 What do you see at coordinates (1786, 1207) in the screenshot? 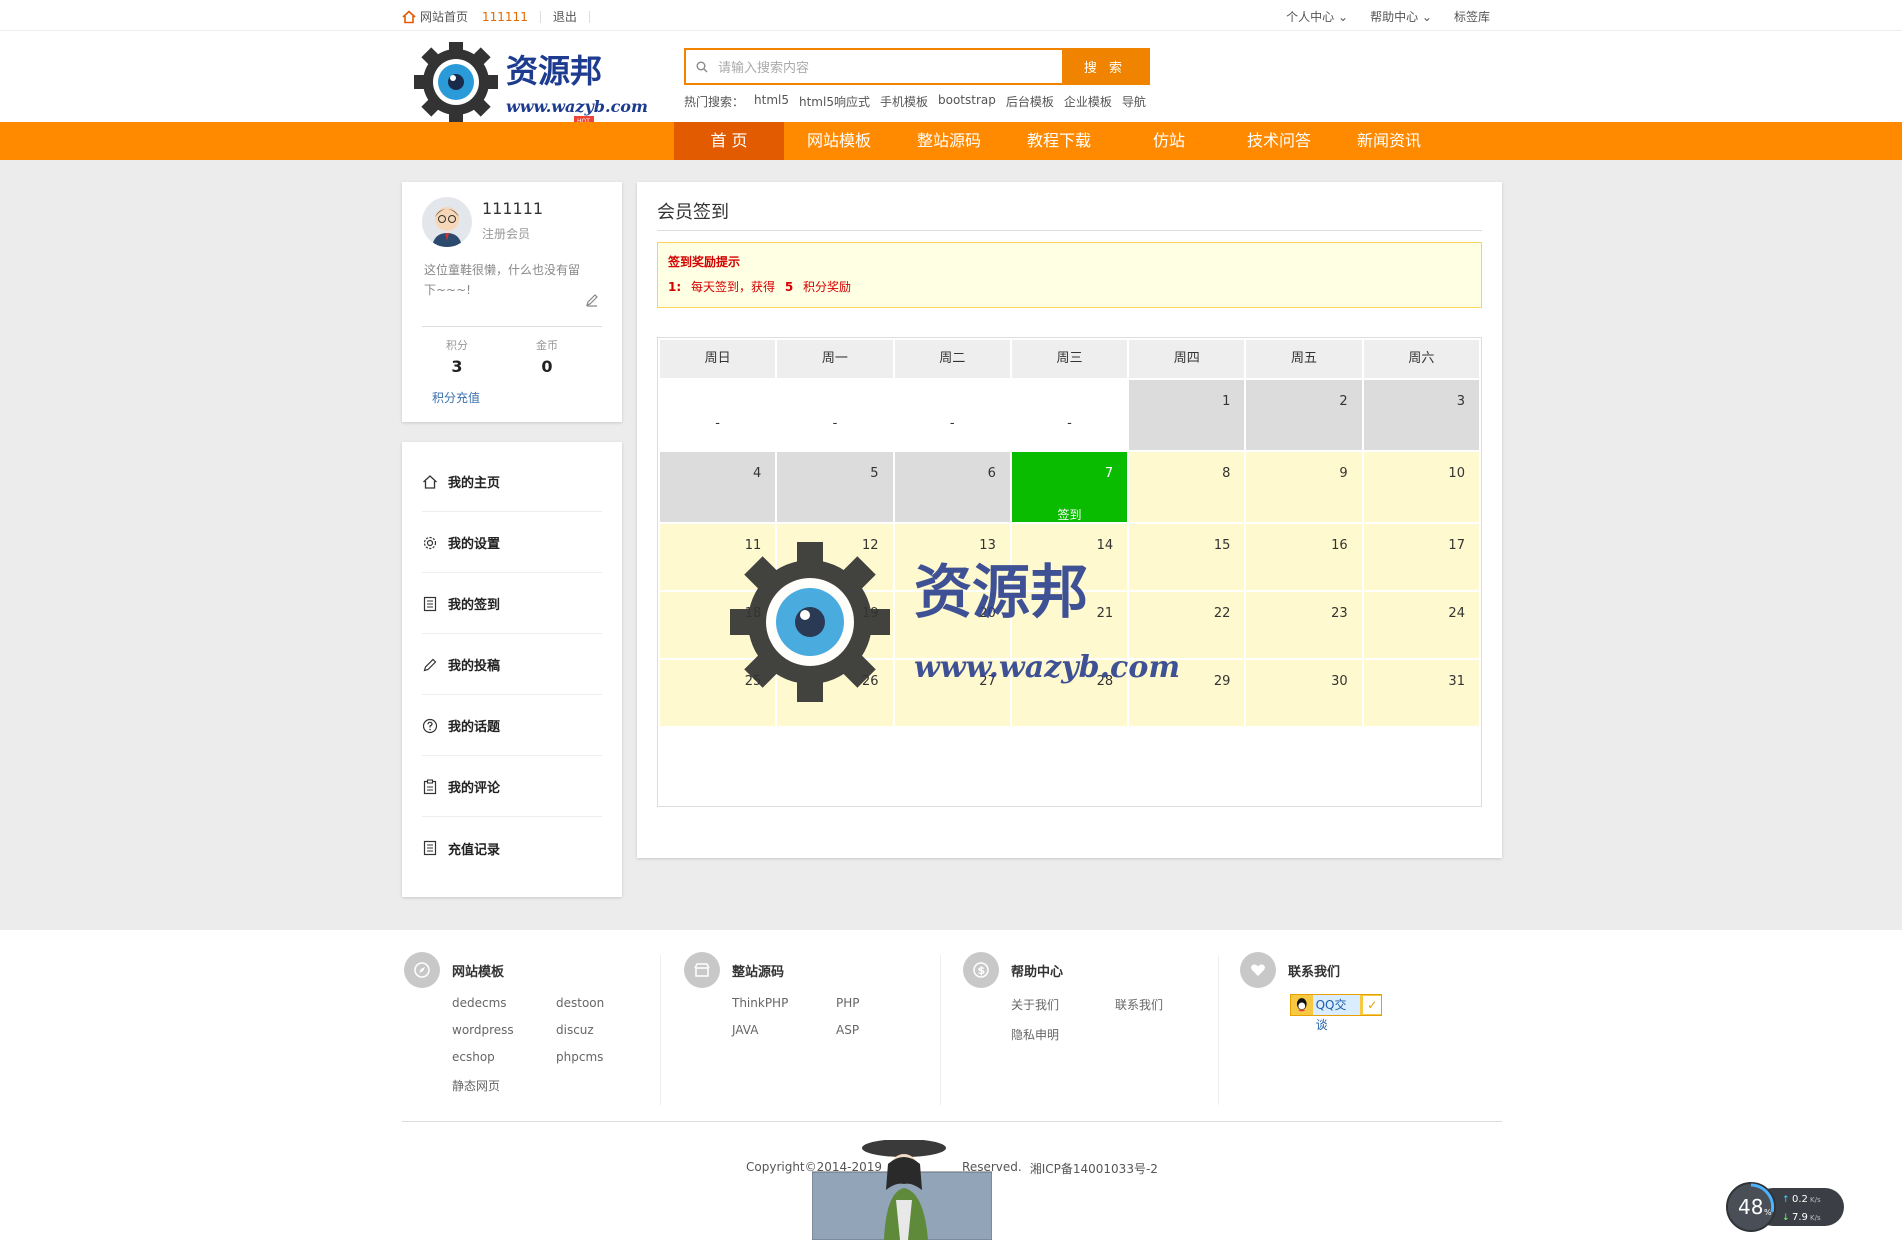
I see `network-speed-widget: 48 % ↑ 0.2 K/s ↓ 7.9 K/s` at bounding box center [1786, 1207].